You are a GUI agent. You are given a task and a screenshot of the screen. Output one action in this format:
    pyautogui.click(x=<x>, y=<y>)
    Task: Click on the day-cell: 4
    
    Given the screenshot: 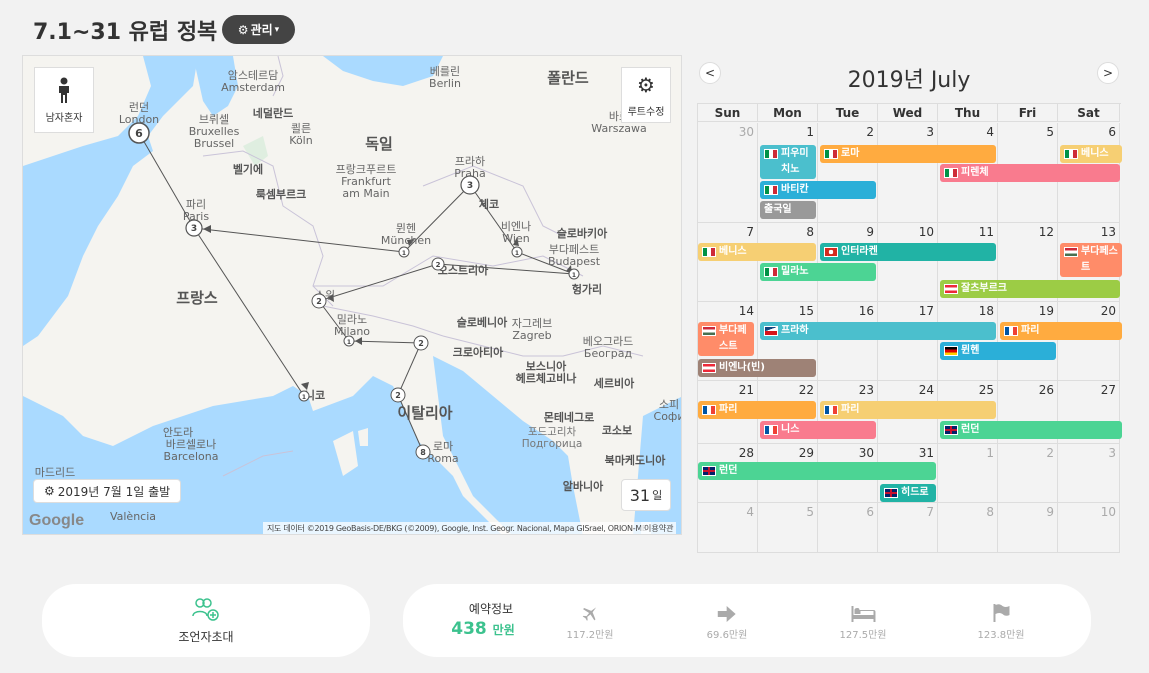 What is the action you would take?
    pyautogui.click(x=728, y=528)
    